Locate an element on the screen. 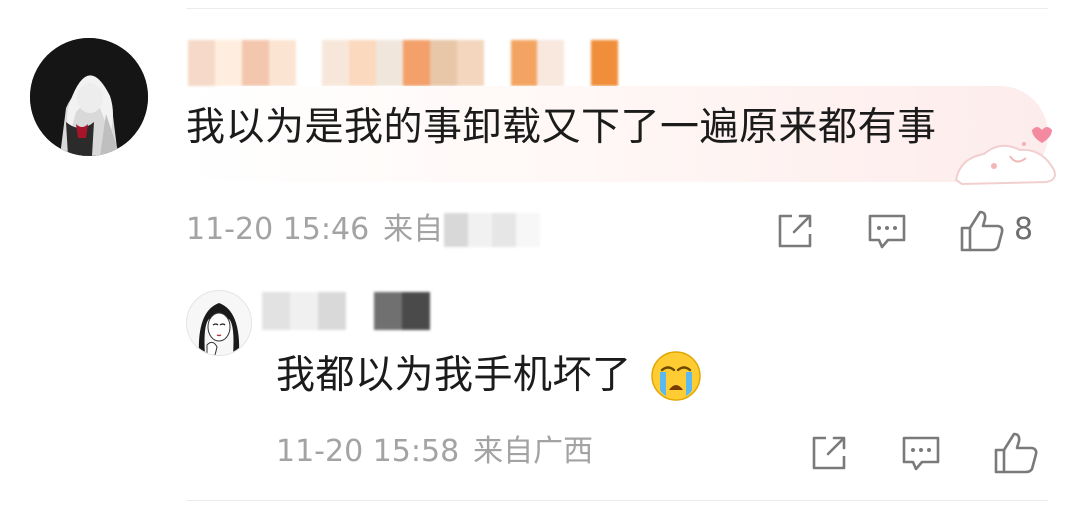 This screenshot has height=510, width=1080. reply-comment-button is located at coordinates (921, 453).